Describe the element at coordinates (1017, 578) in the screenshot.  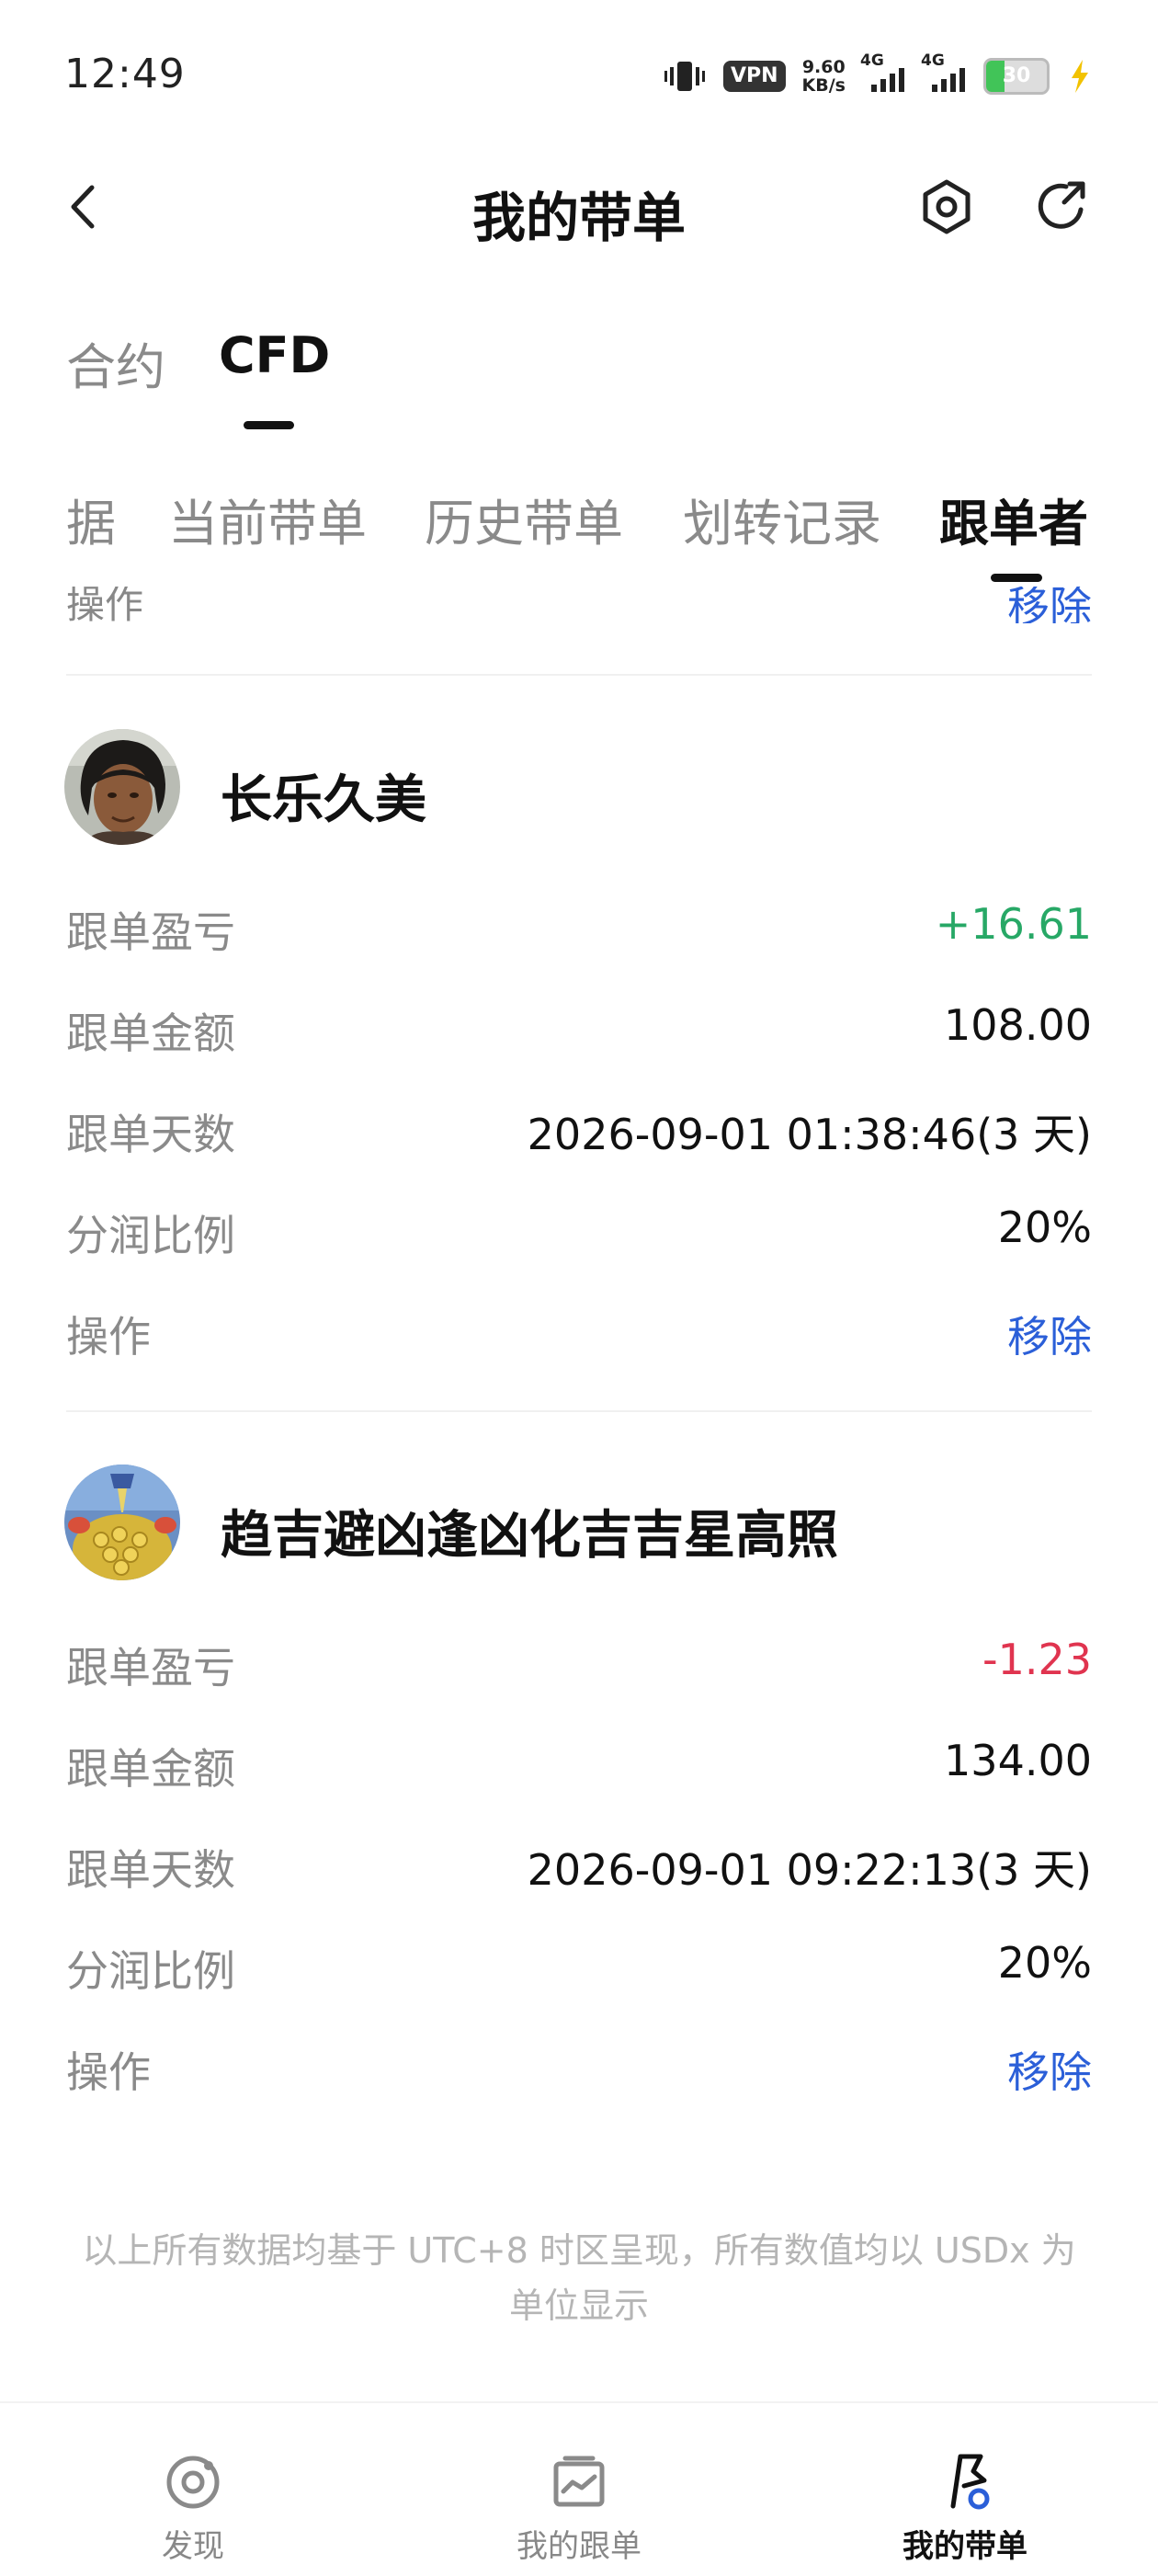
I see `sub-tab-indicator` at that location.